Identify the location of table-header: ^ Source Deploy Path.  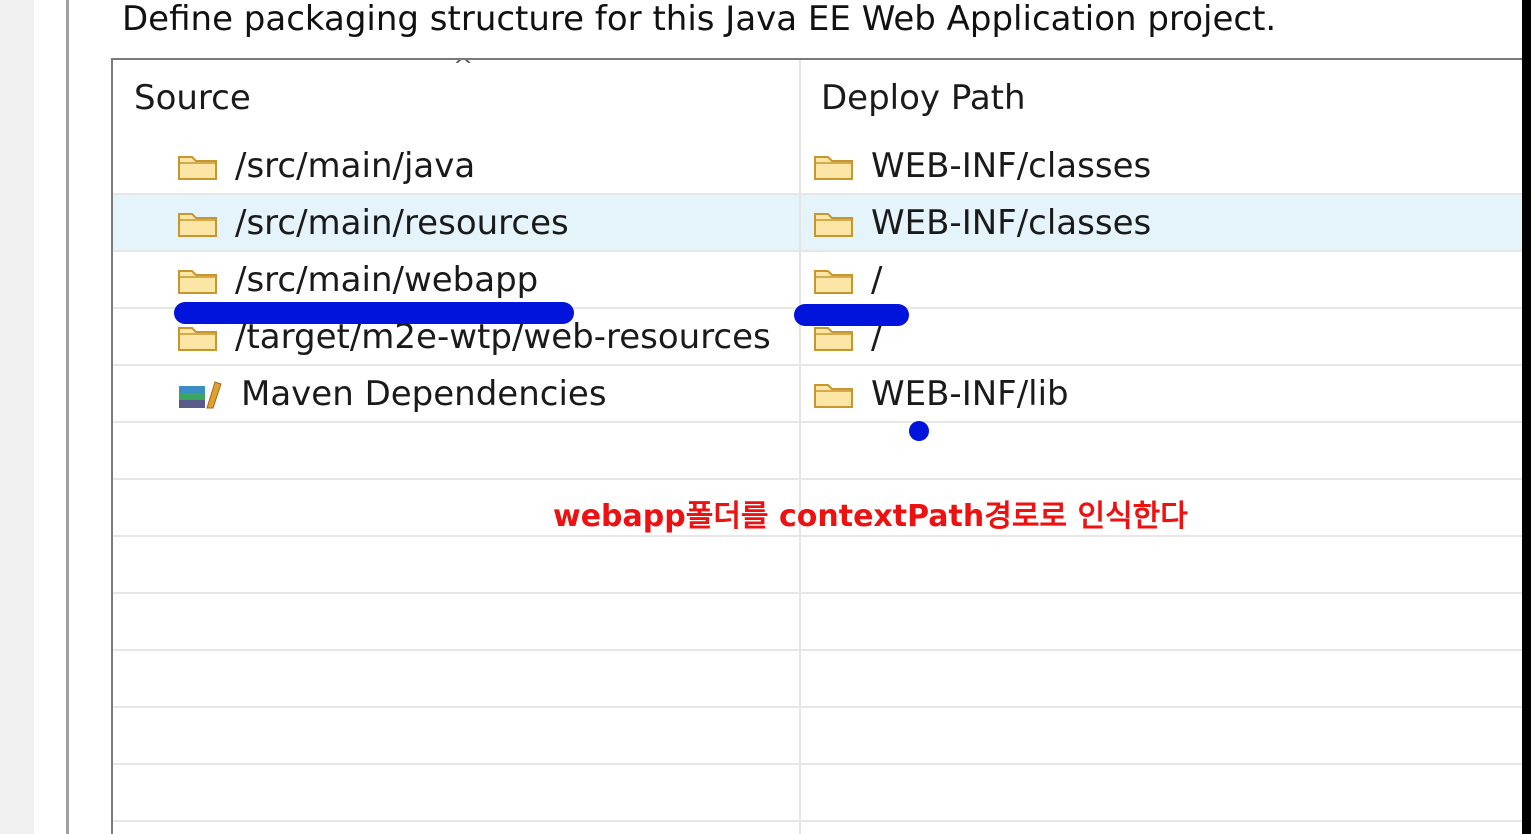
(817, 99).